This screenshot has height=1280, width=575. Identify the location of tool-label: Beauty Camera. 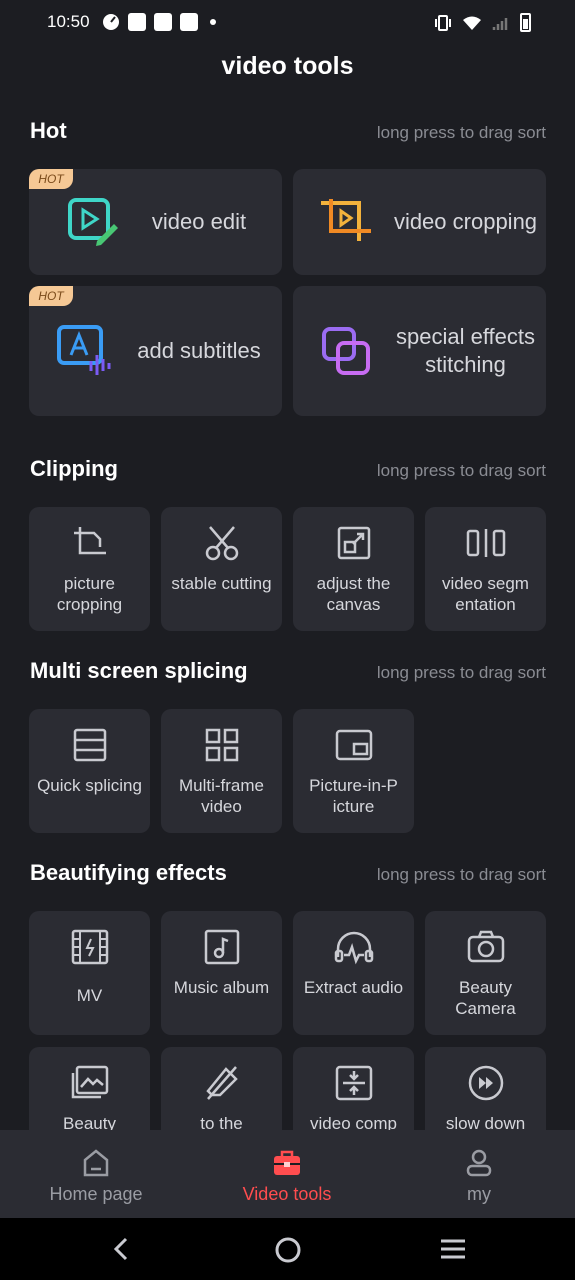
(485, 998).